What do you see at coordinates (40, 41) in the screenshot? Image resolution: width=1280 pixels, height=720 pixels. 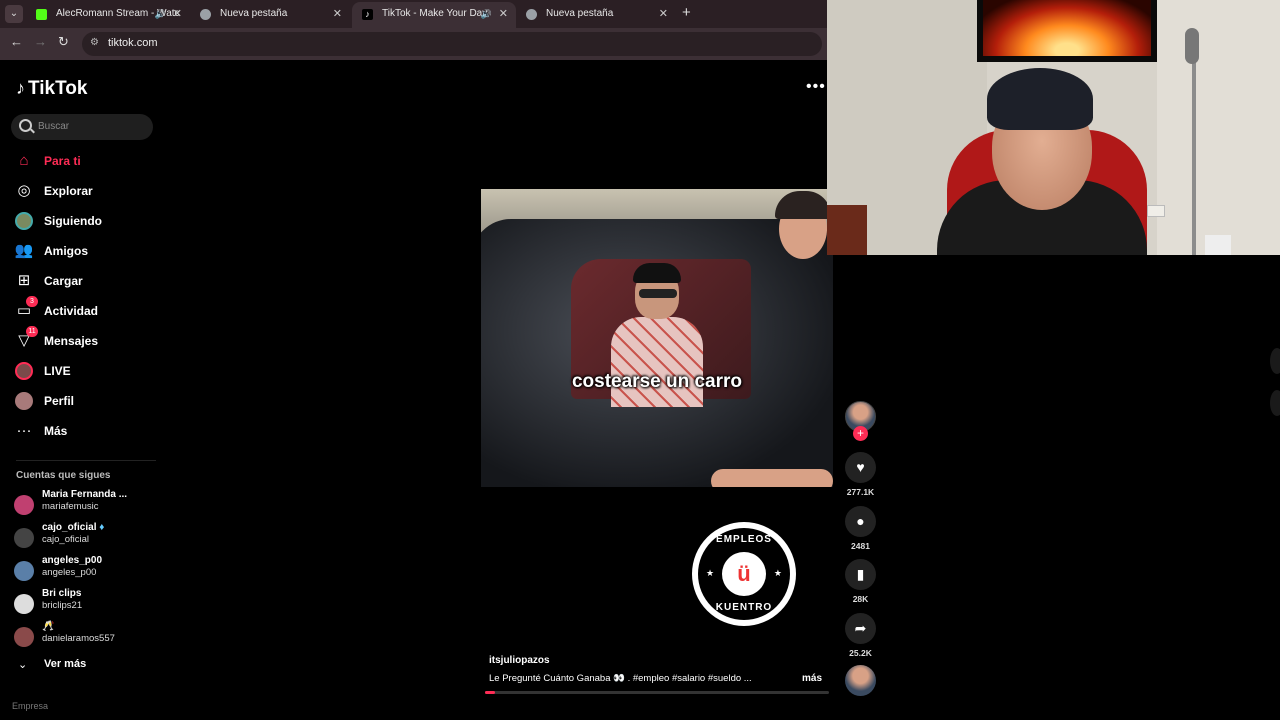 I see `forward-arrow-icon: →` at bounding box center [40, 41].